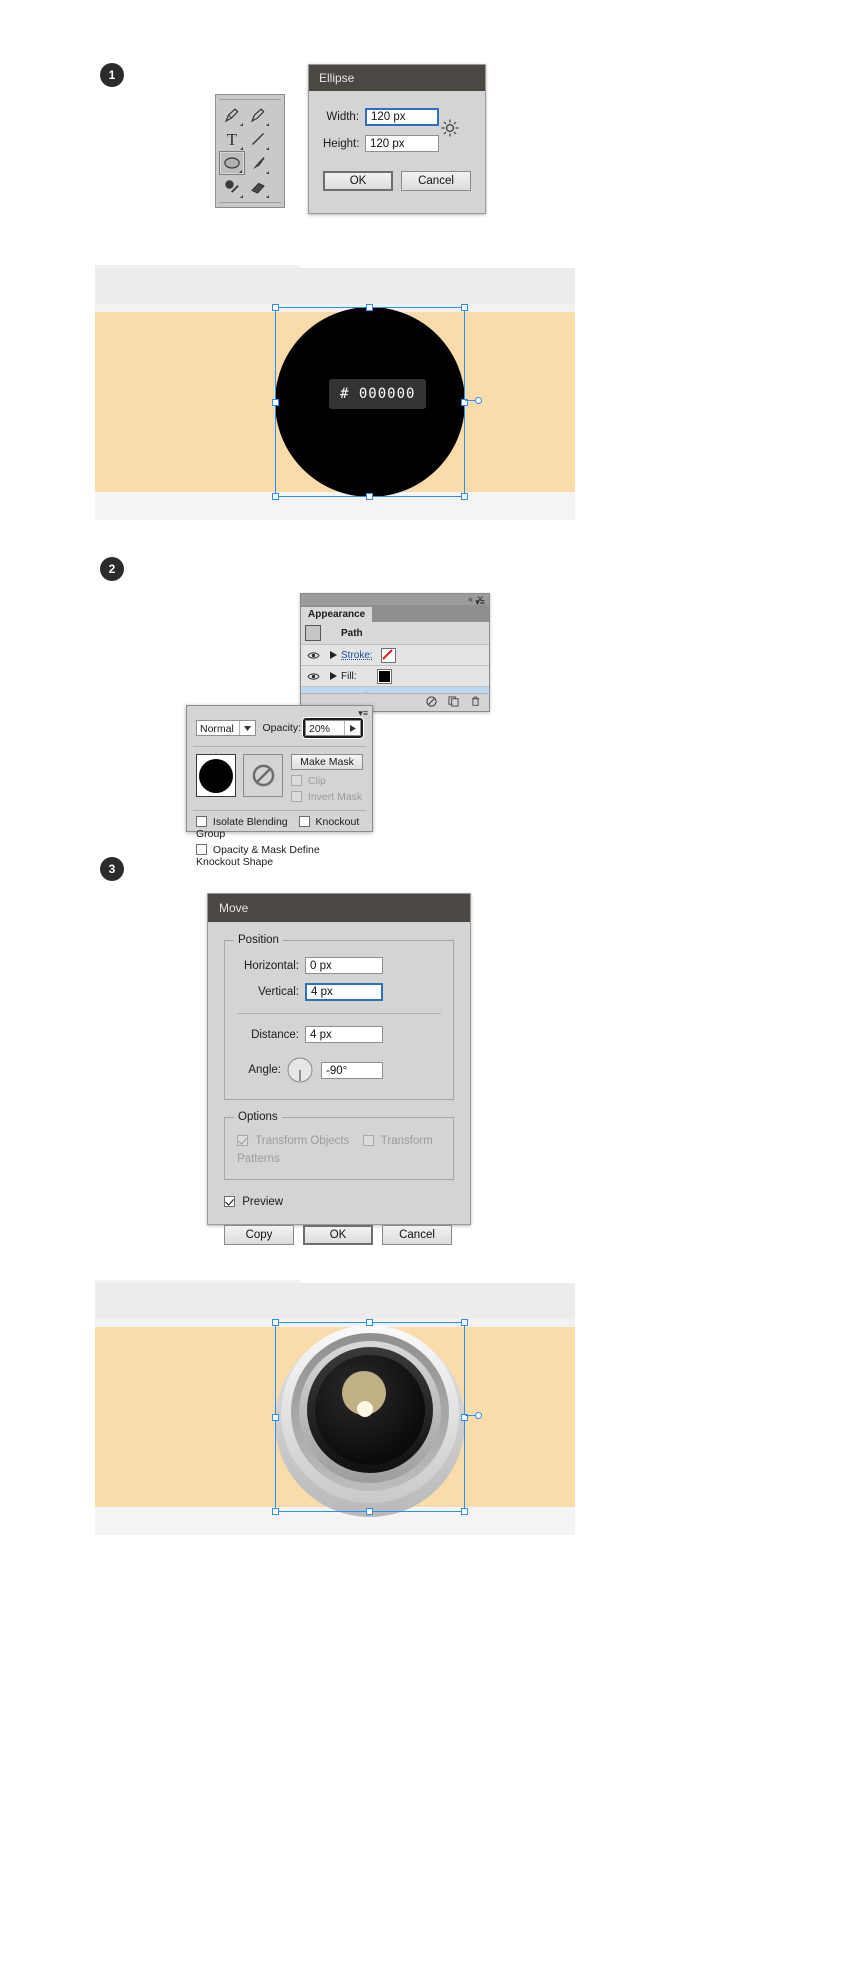  I want to click on opacity-field-highlight: 20%, so click(333, 728).